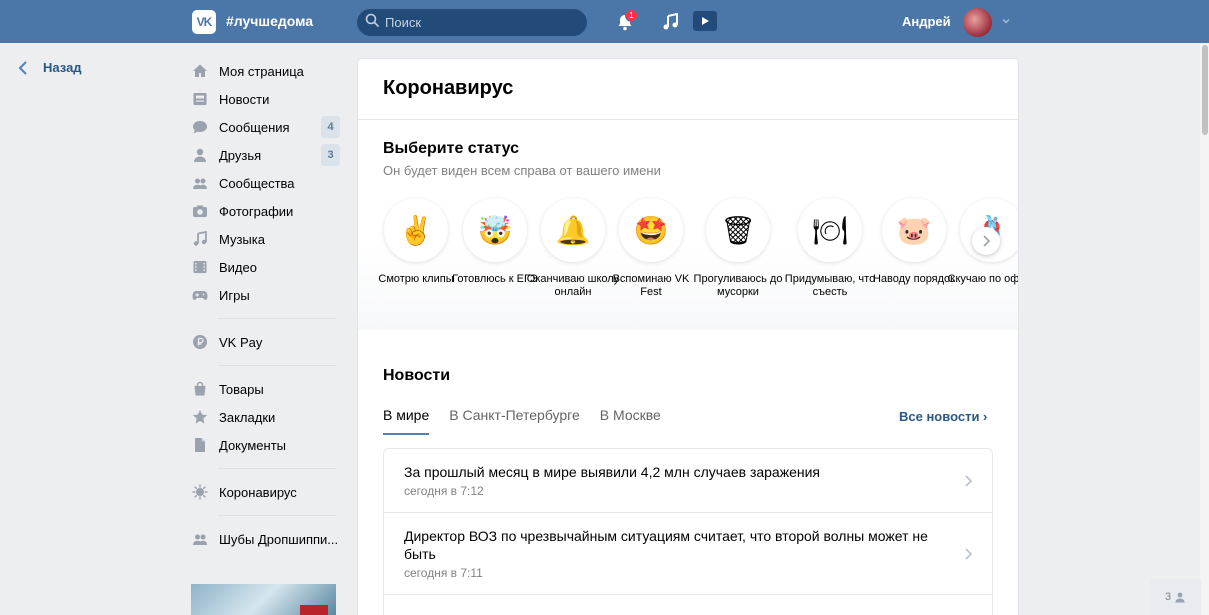  What do you see at coordinates (406, 421) in the screenshot?
I see `tab-world: В мире` at bounding box center [406, 421].